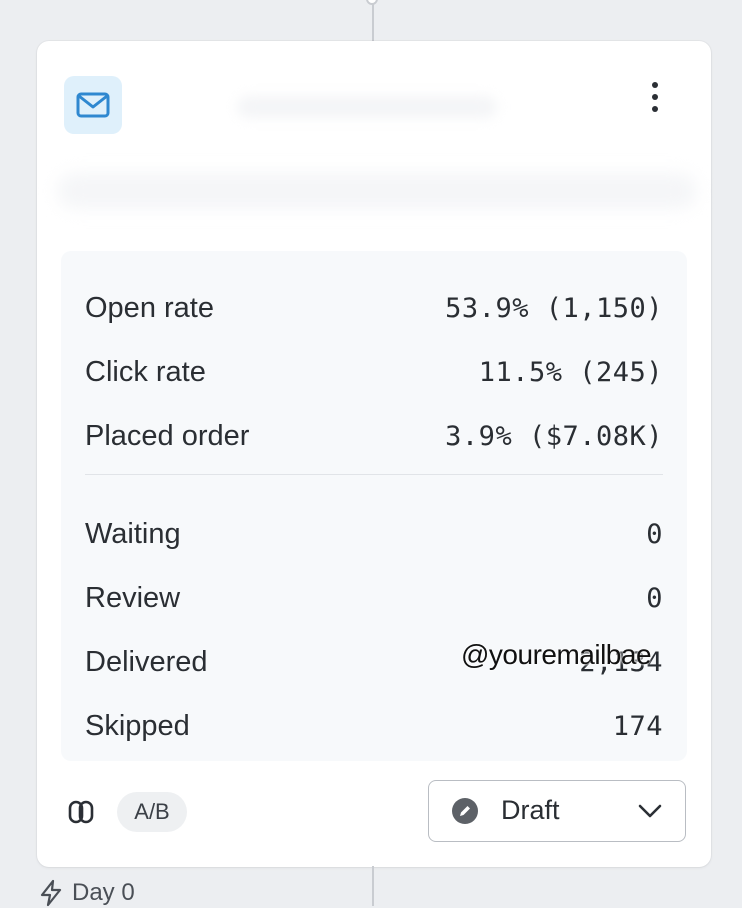 Image resolution: width=742 pixels, height=908 pixels. What do you see at coordinates (530, 810) in the screenshot?
I see `status-select-value: Draft` at bounding box center [530, 810].